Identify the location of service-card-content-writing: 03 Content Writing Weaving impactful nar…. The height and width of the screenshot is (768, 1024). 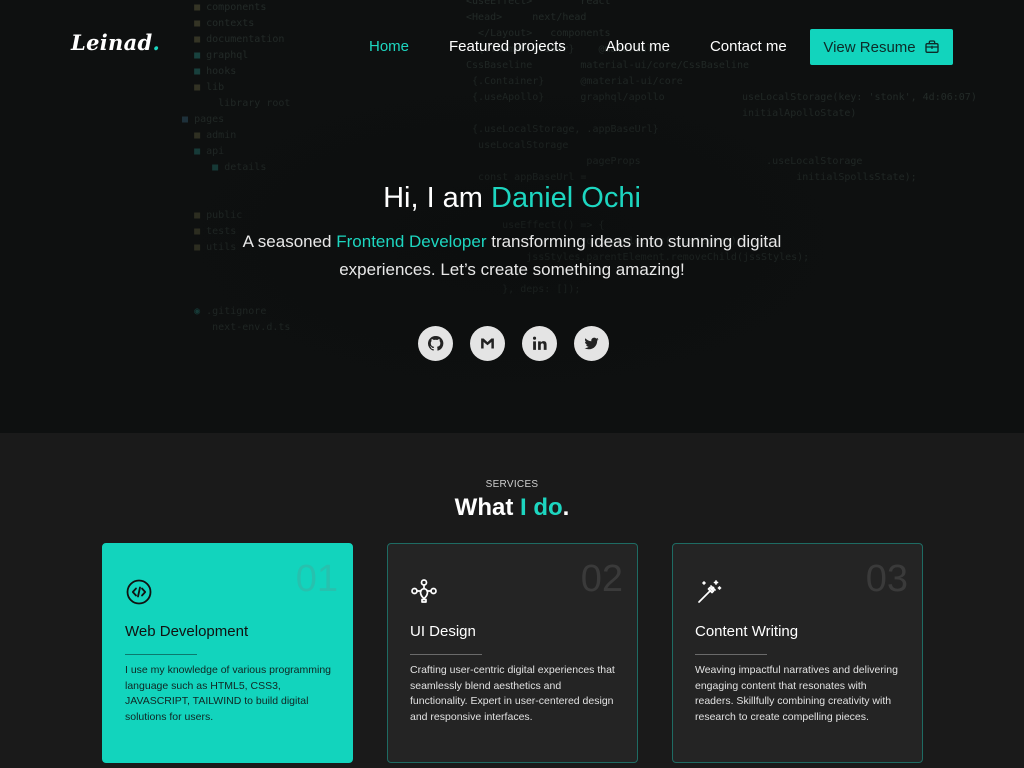
(797, 653).